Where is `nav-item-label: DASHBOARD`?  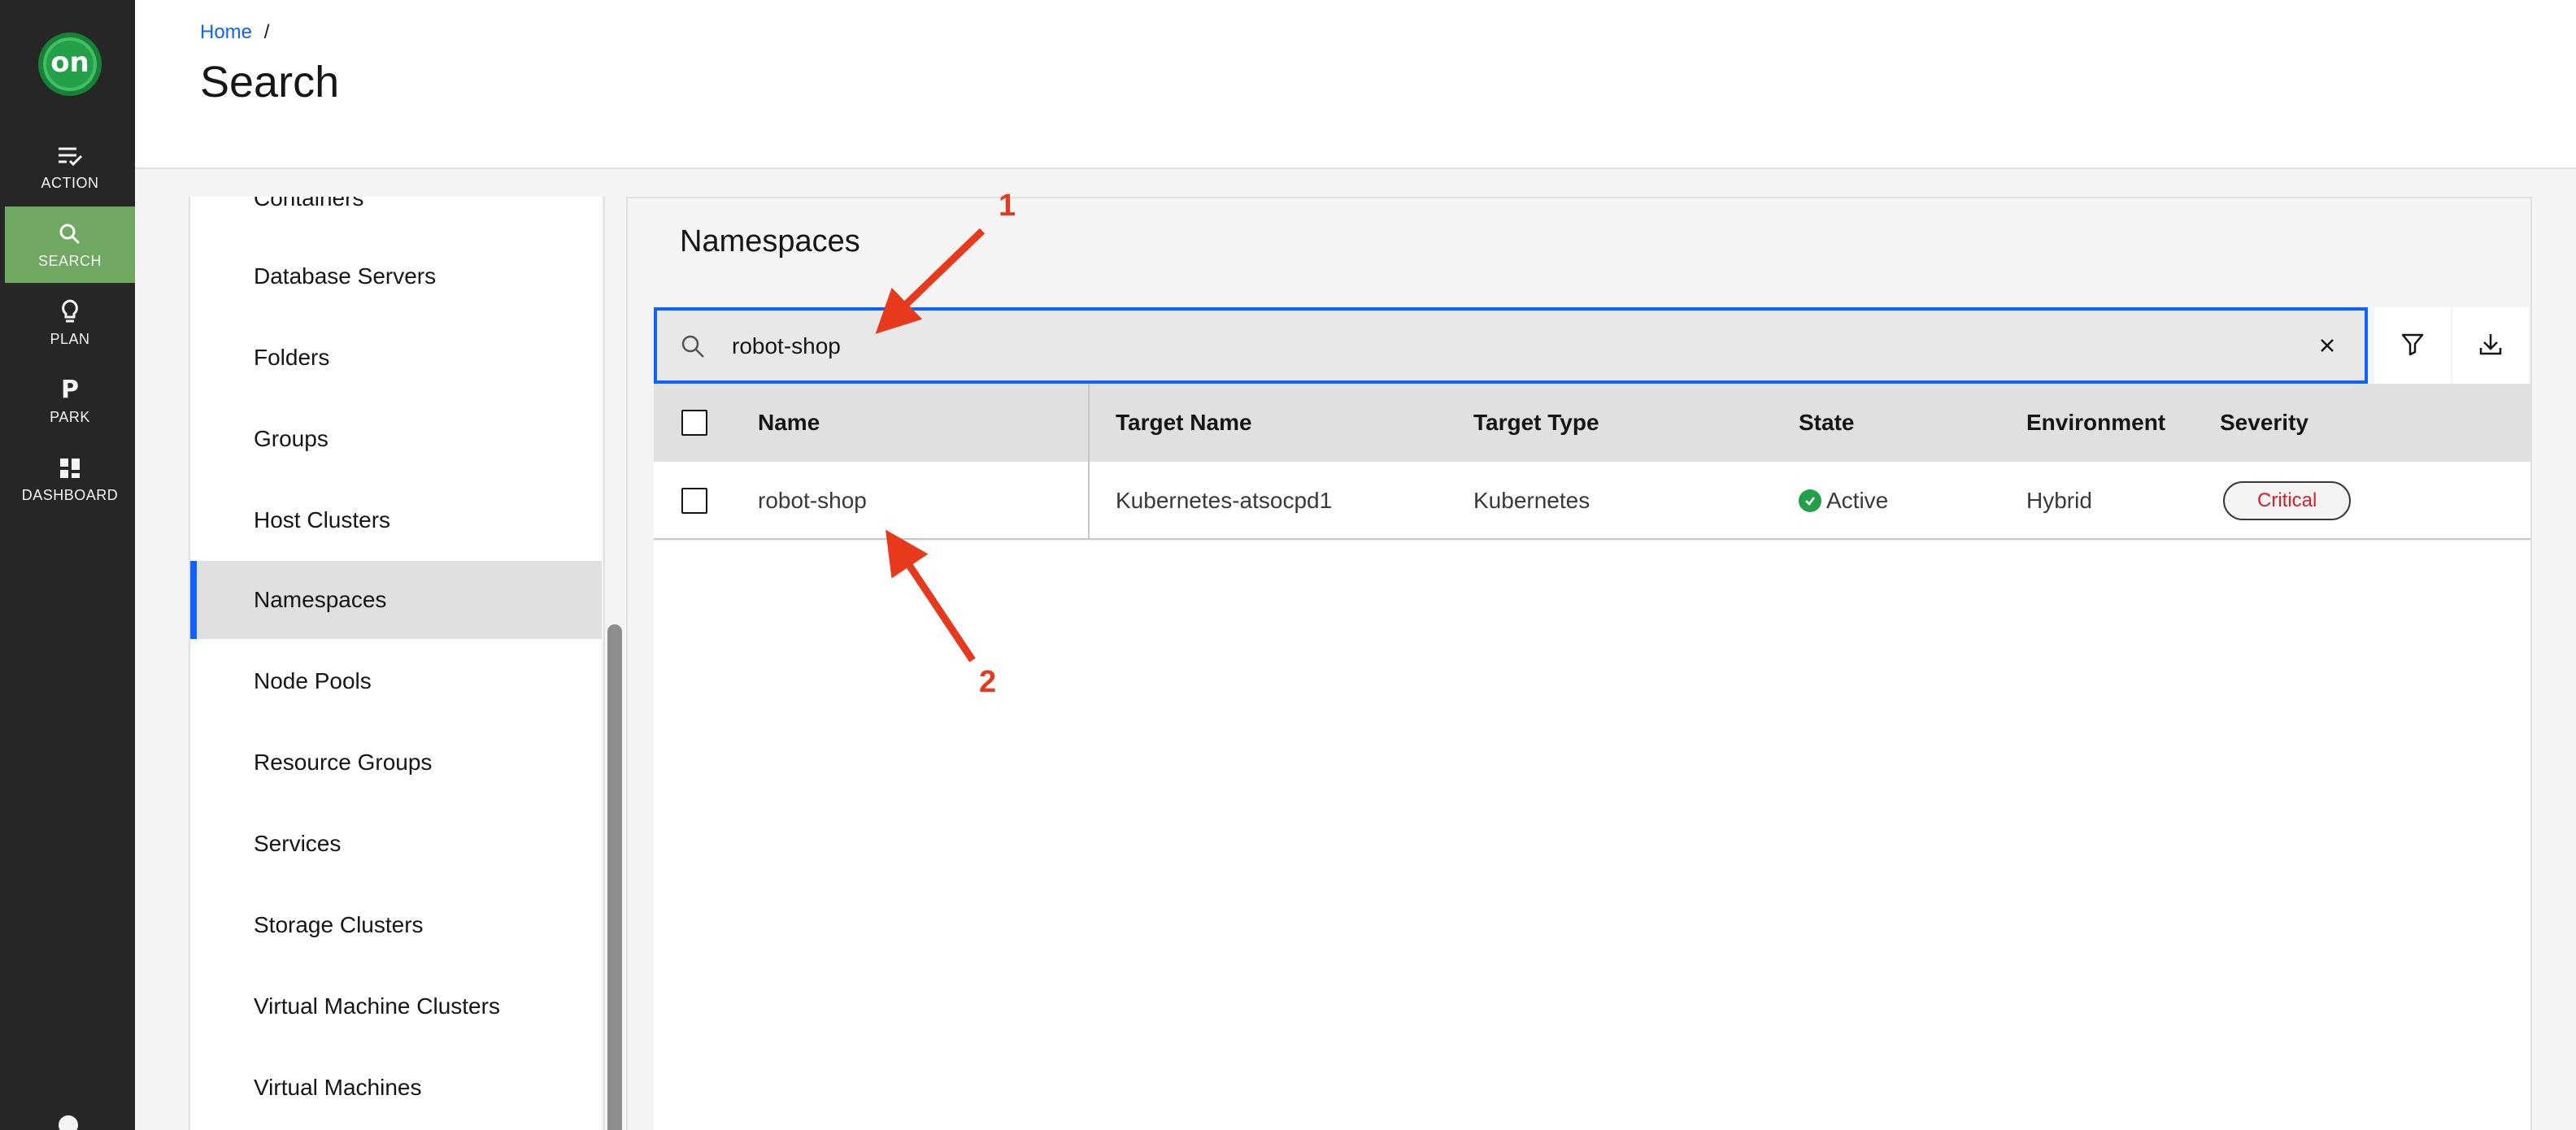
nav-item-label: DASHBOARD is located at coordinates (70, 494).